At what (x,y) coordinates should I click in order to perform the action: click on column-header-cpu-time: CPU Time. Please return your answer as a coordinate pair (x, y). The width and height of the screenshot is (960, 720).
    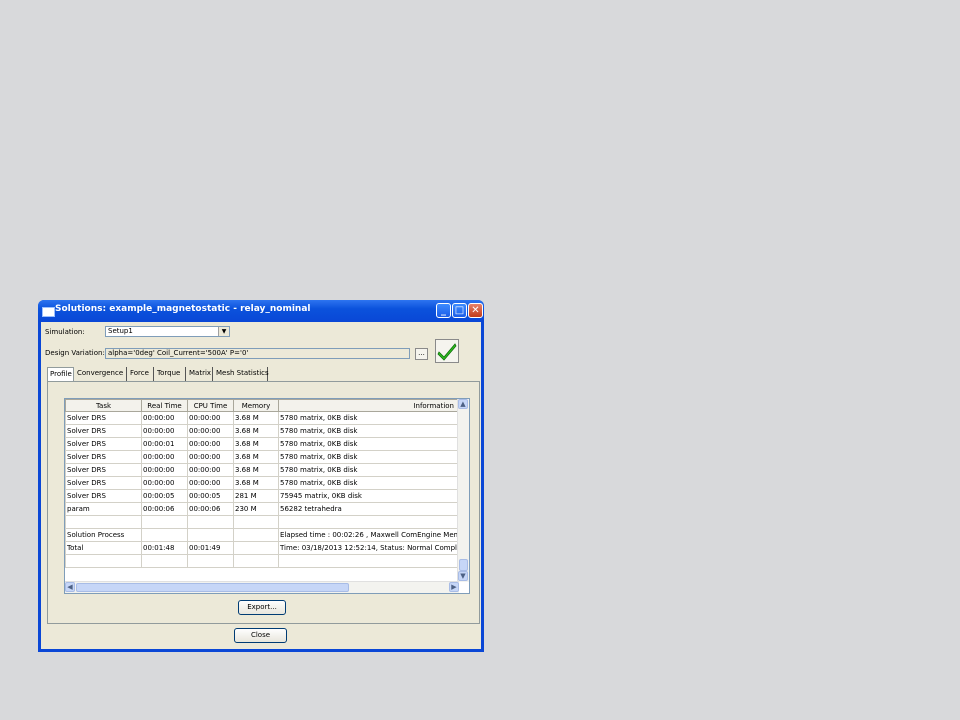
    Looking at the image, I should click on (210, 405).